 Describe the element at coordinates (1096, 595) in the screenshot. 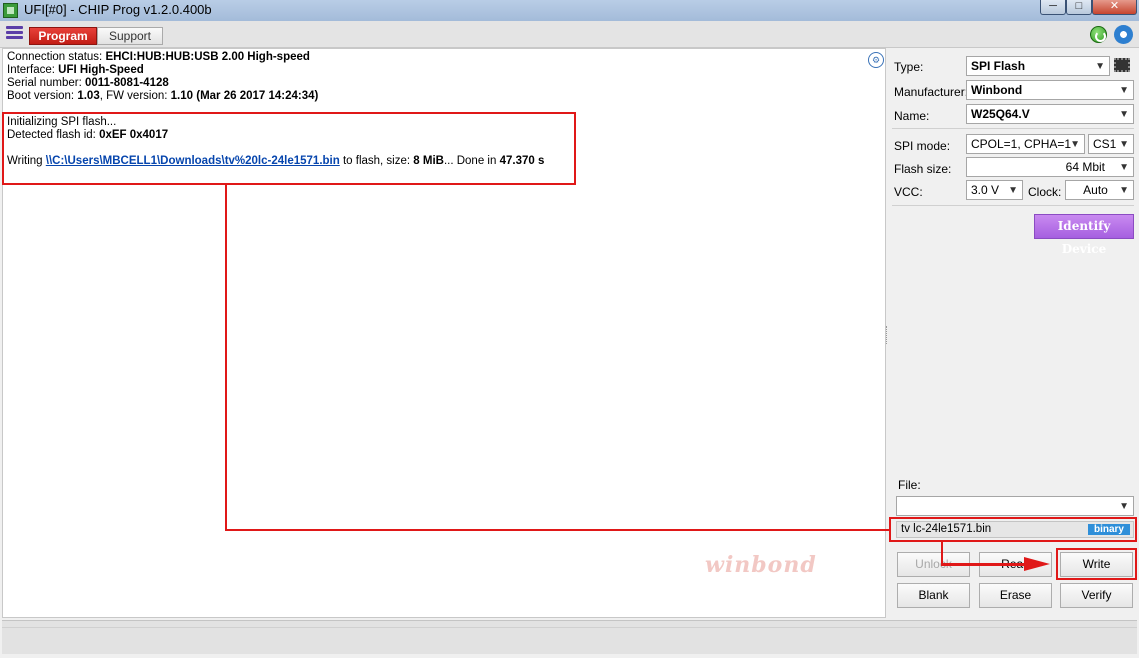

I see `verify-button: Verify` at that location.